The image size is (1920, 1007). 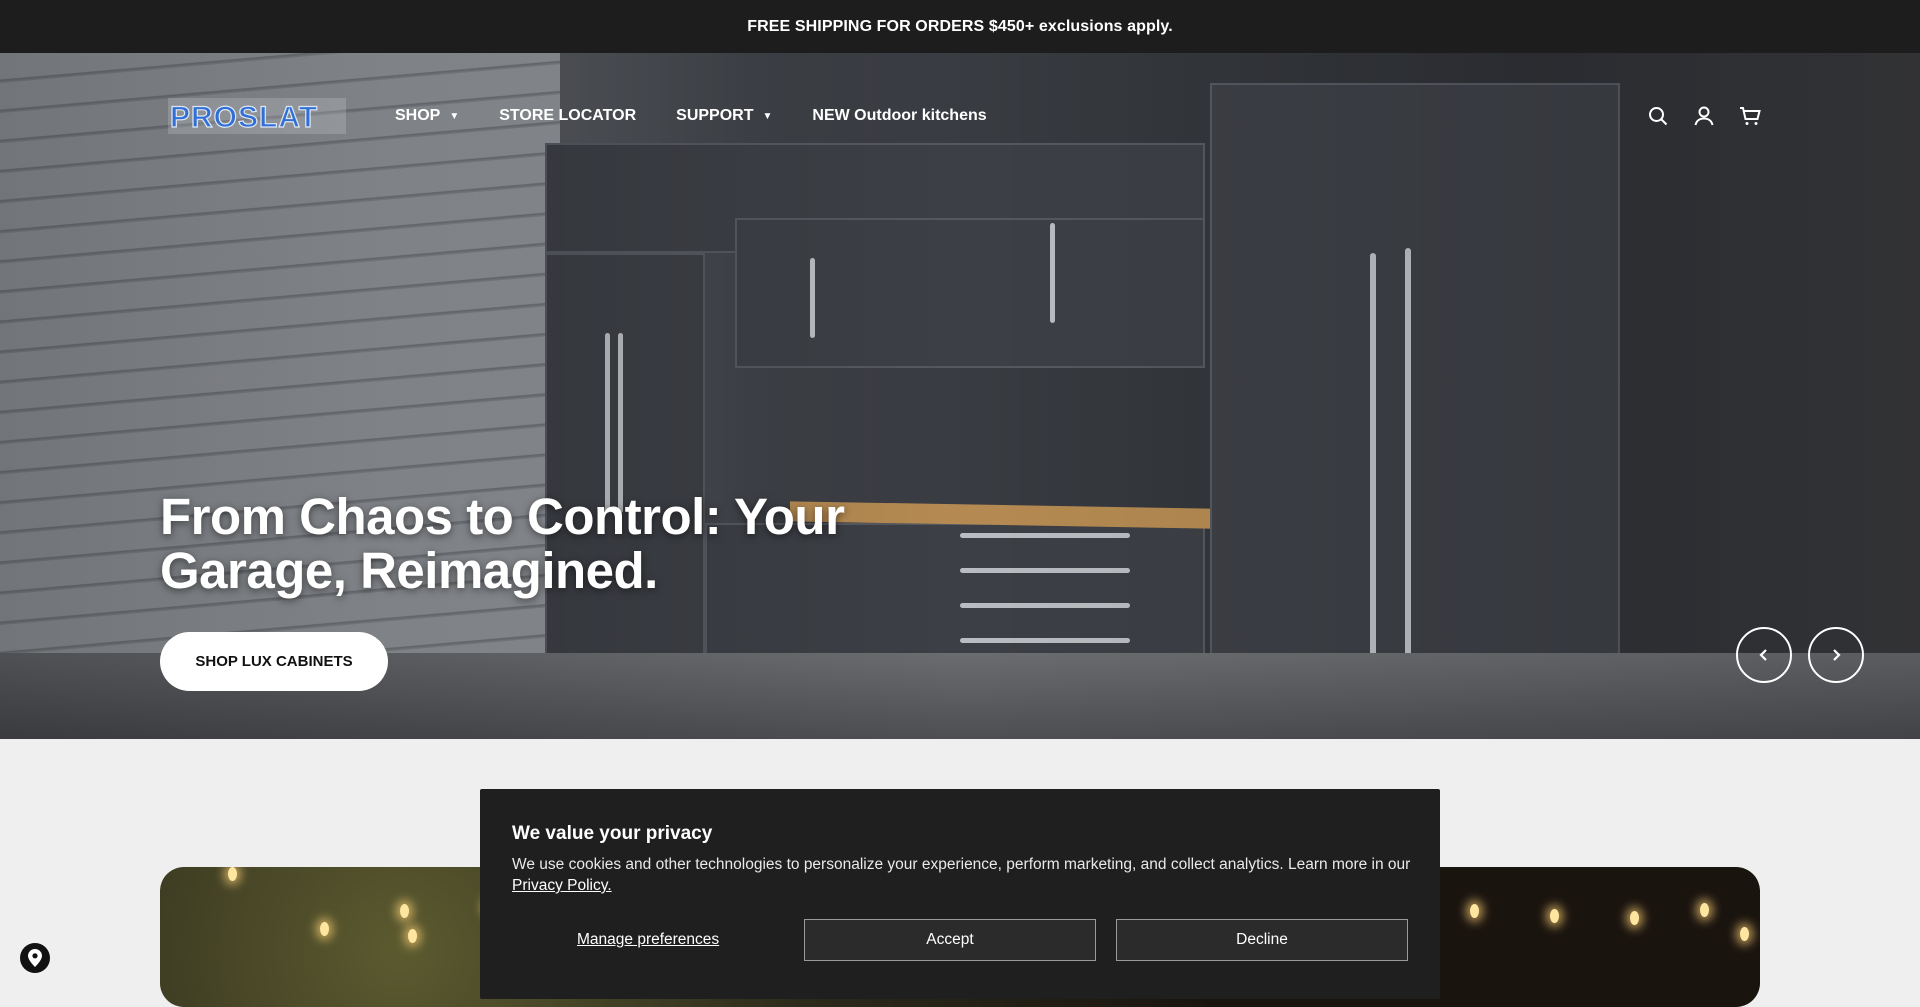 I want to click on slider-next-button, so click(x=1836, y=655).